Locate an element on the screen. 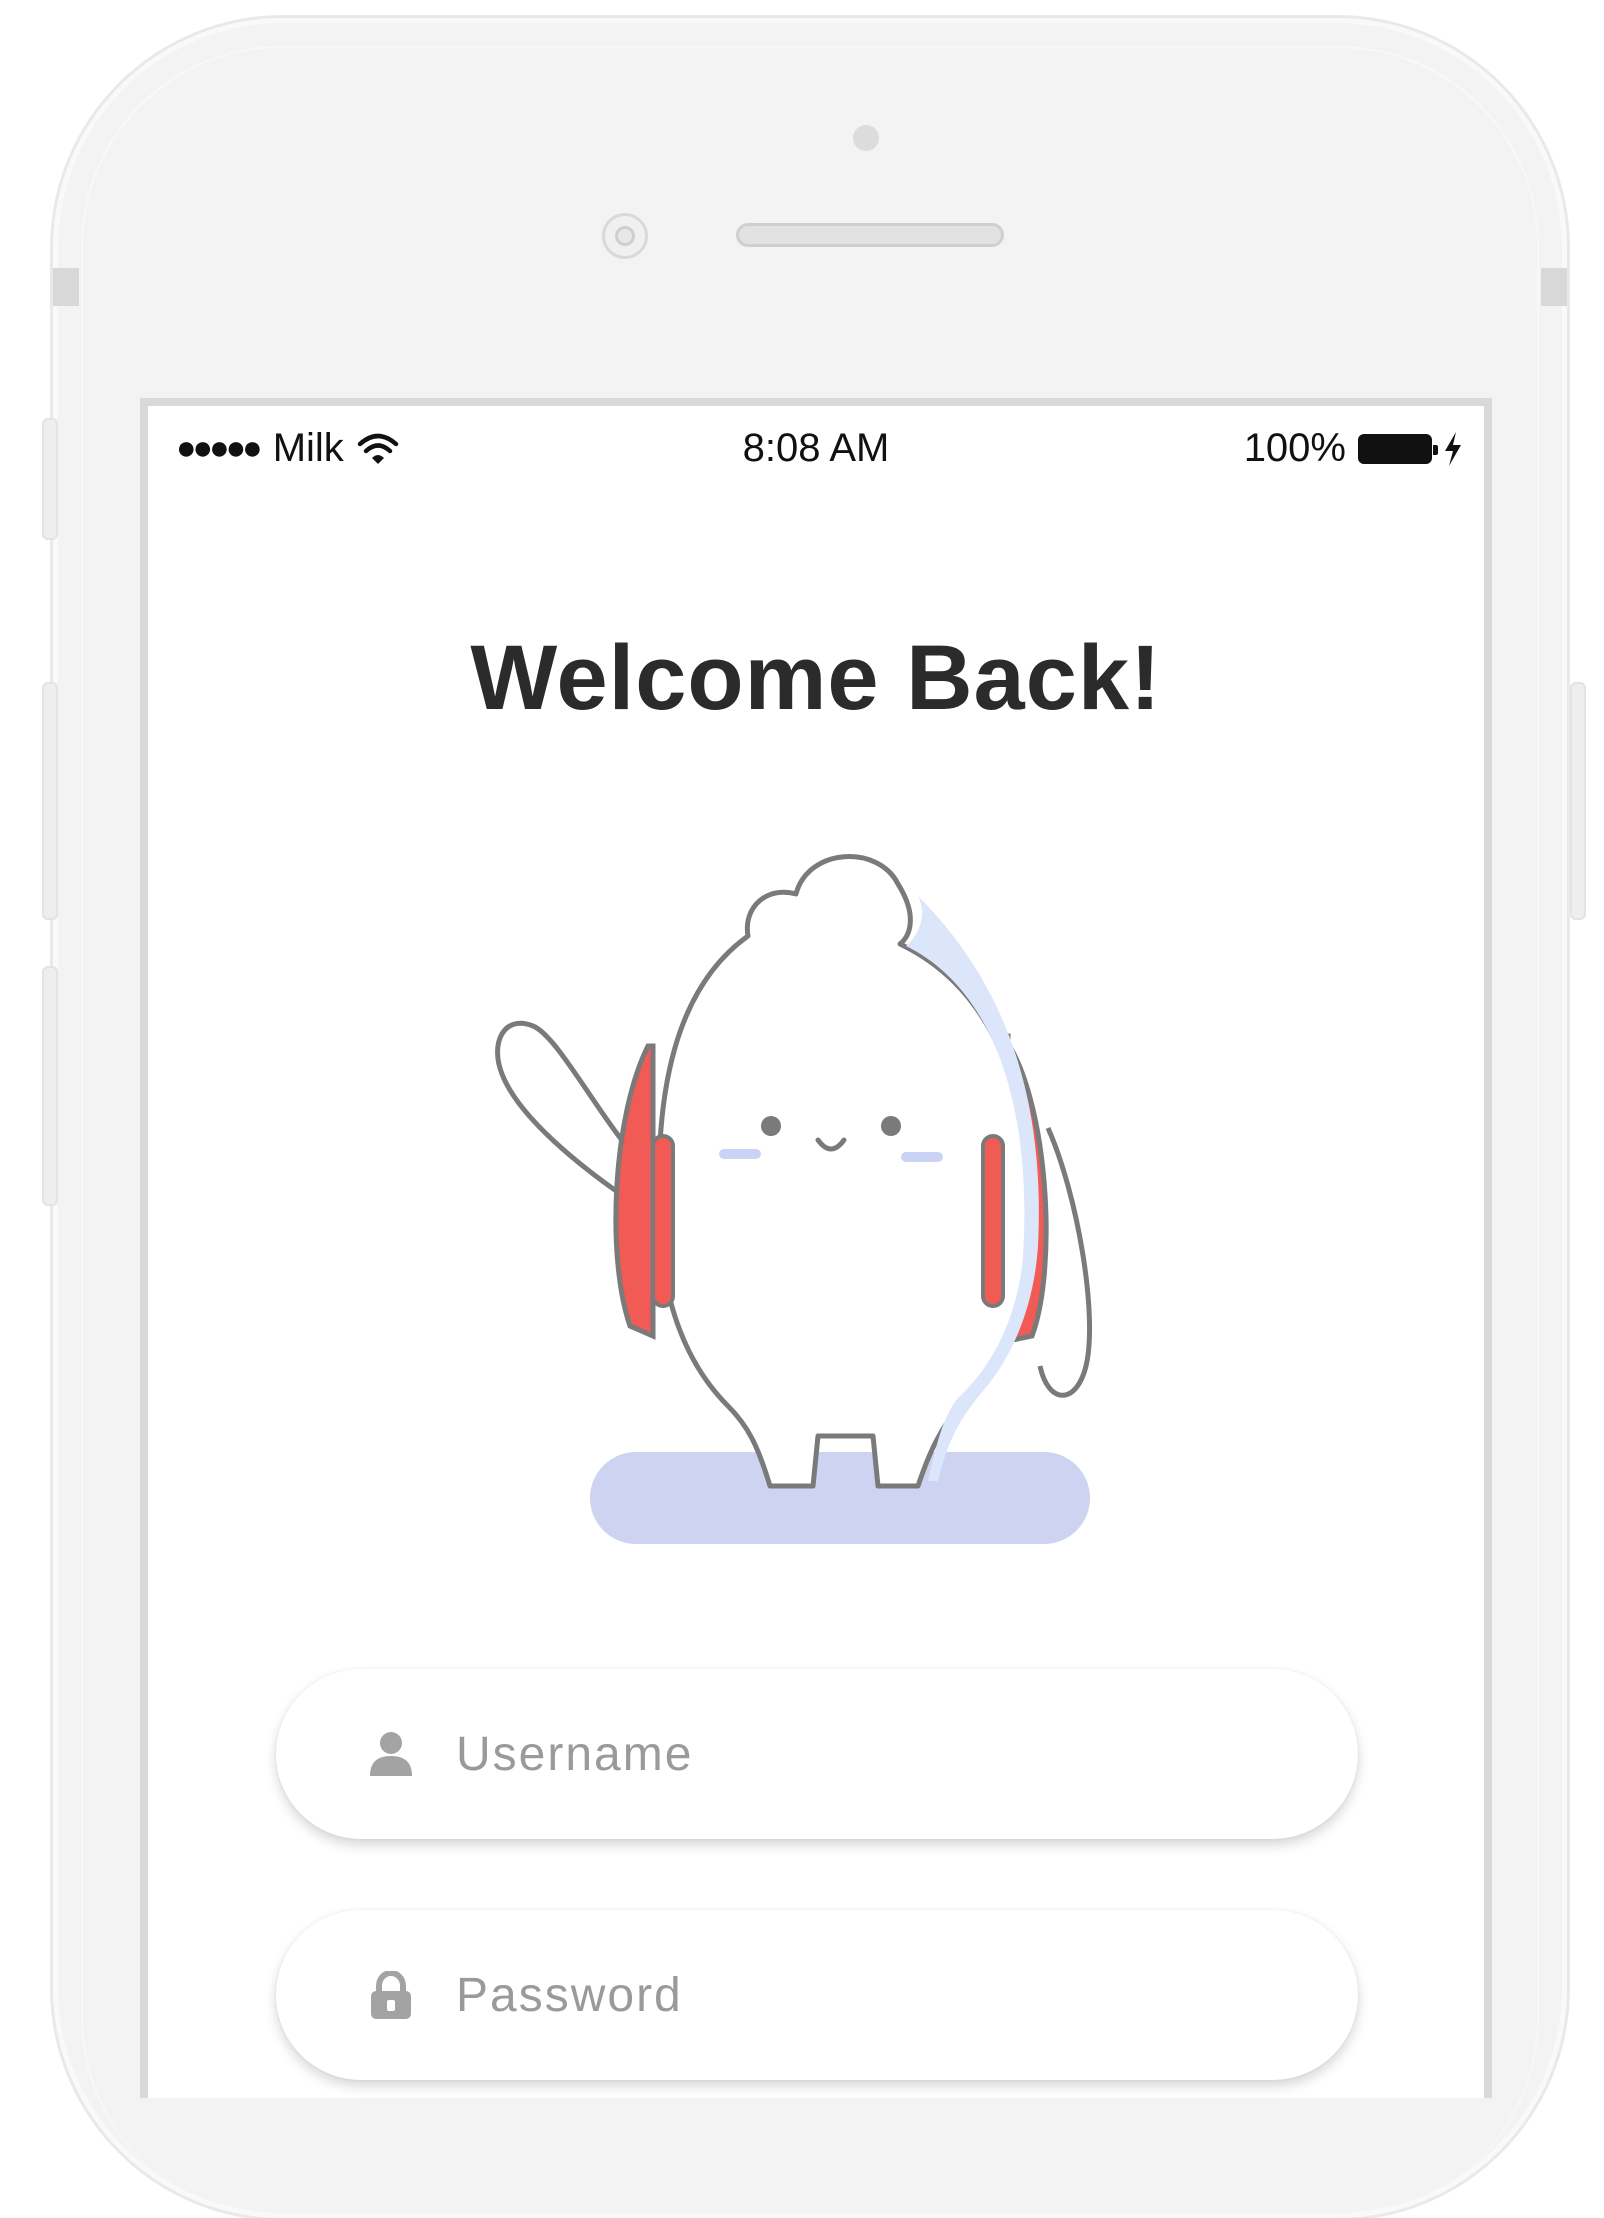  username-field: Username is located at coordinates (817, 1754).